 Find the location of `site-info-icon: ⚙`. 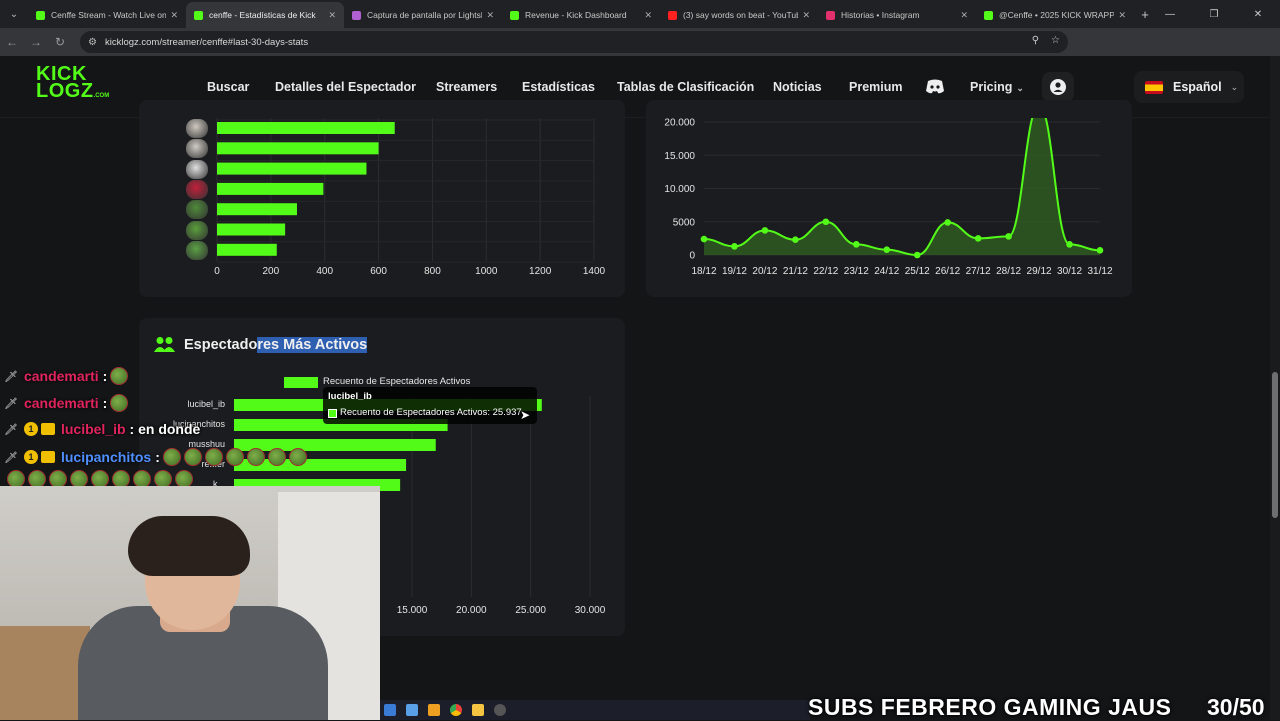

site-info-icon: ⚙ is located at coordinates (92, 42).